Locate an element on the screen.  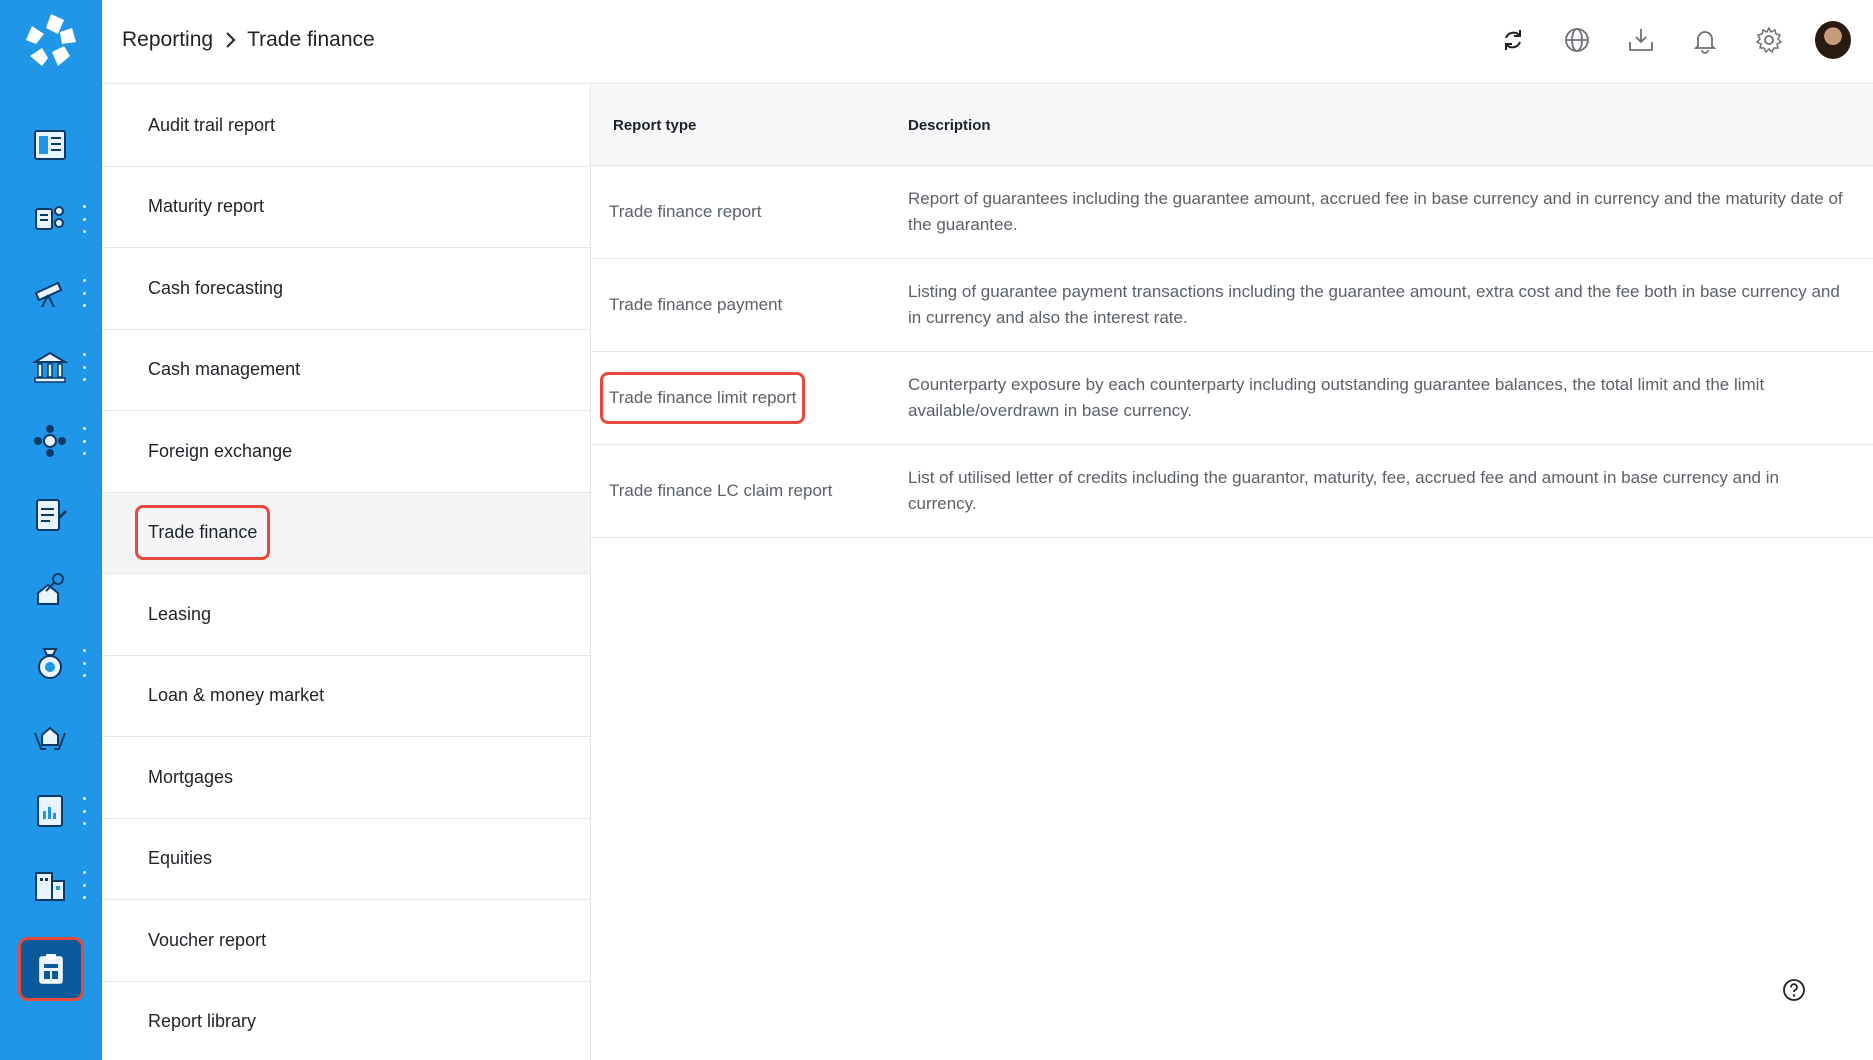
rail-item-reporting-active is located at coordinates (51, 969).